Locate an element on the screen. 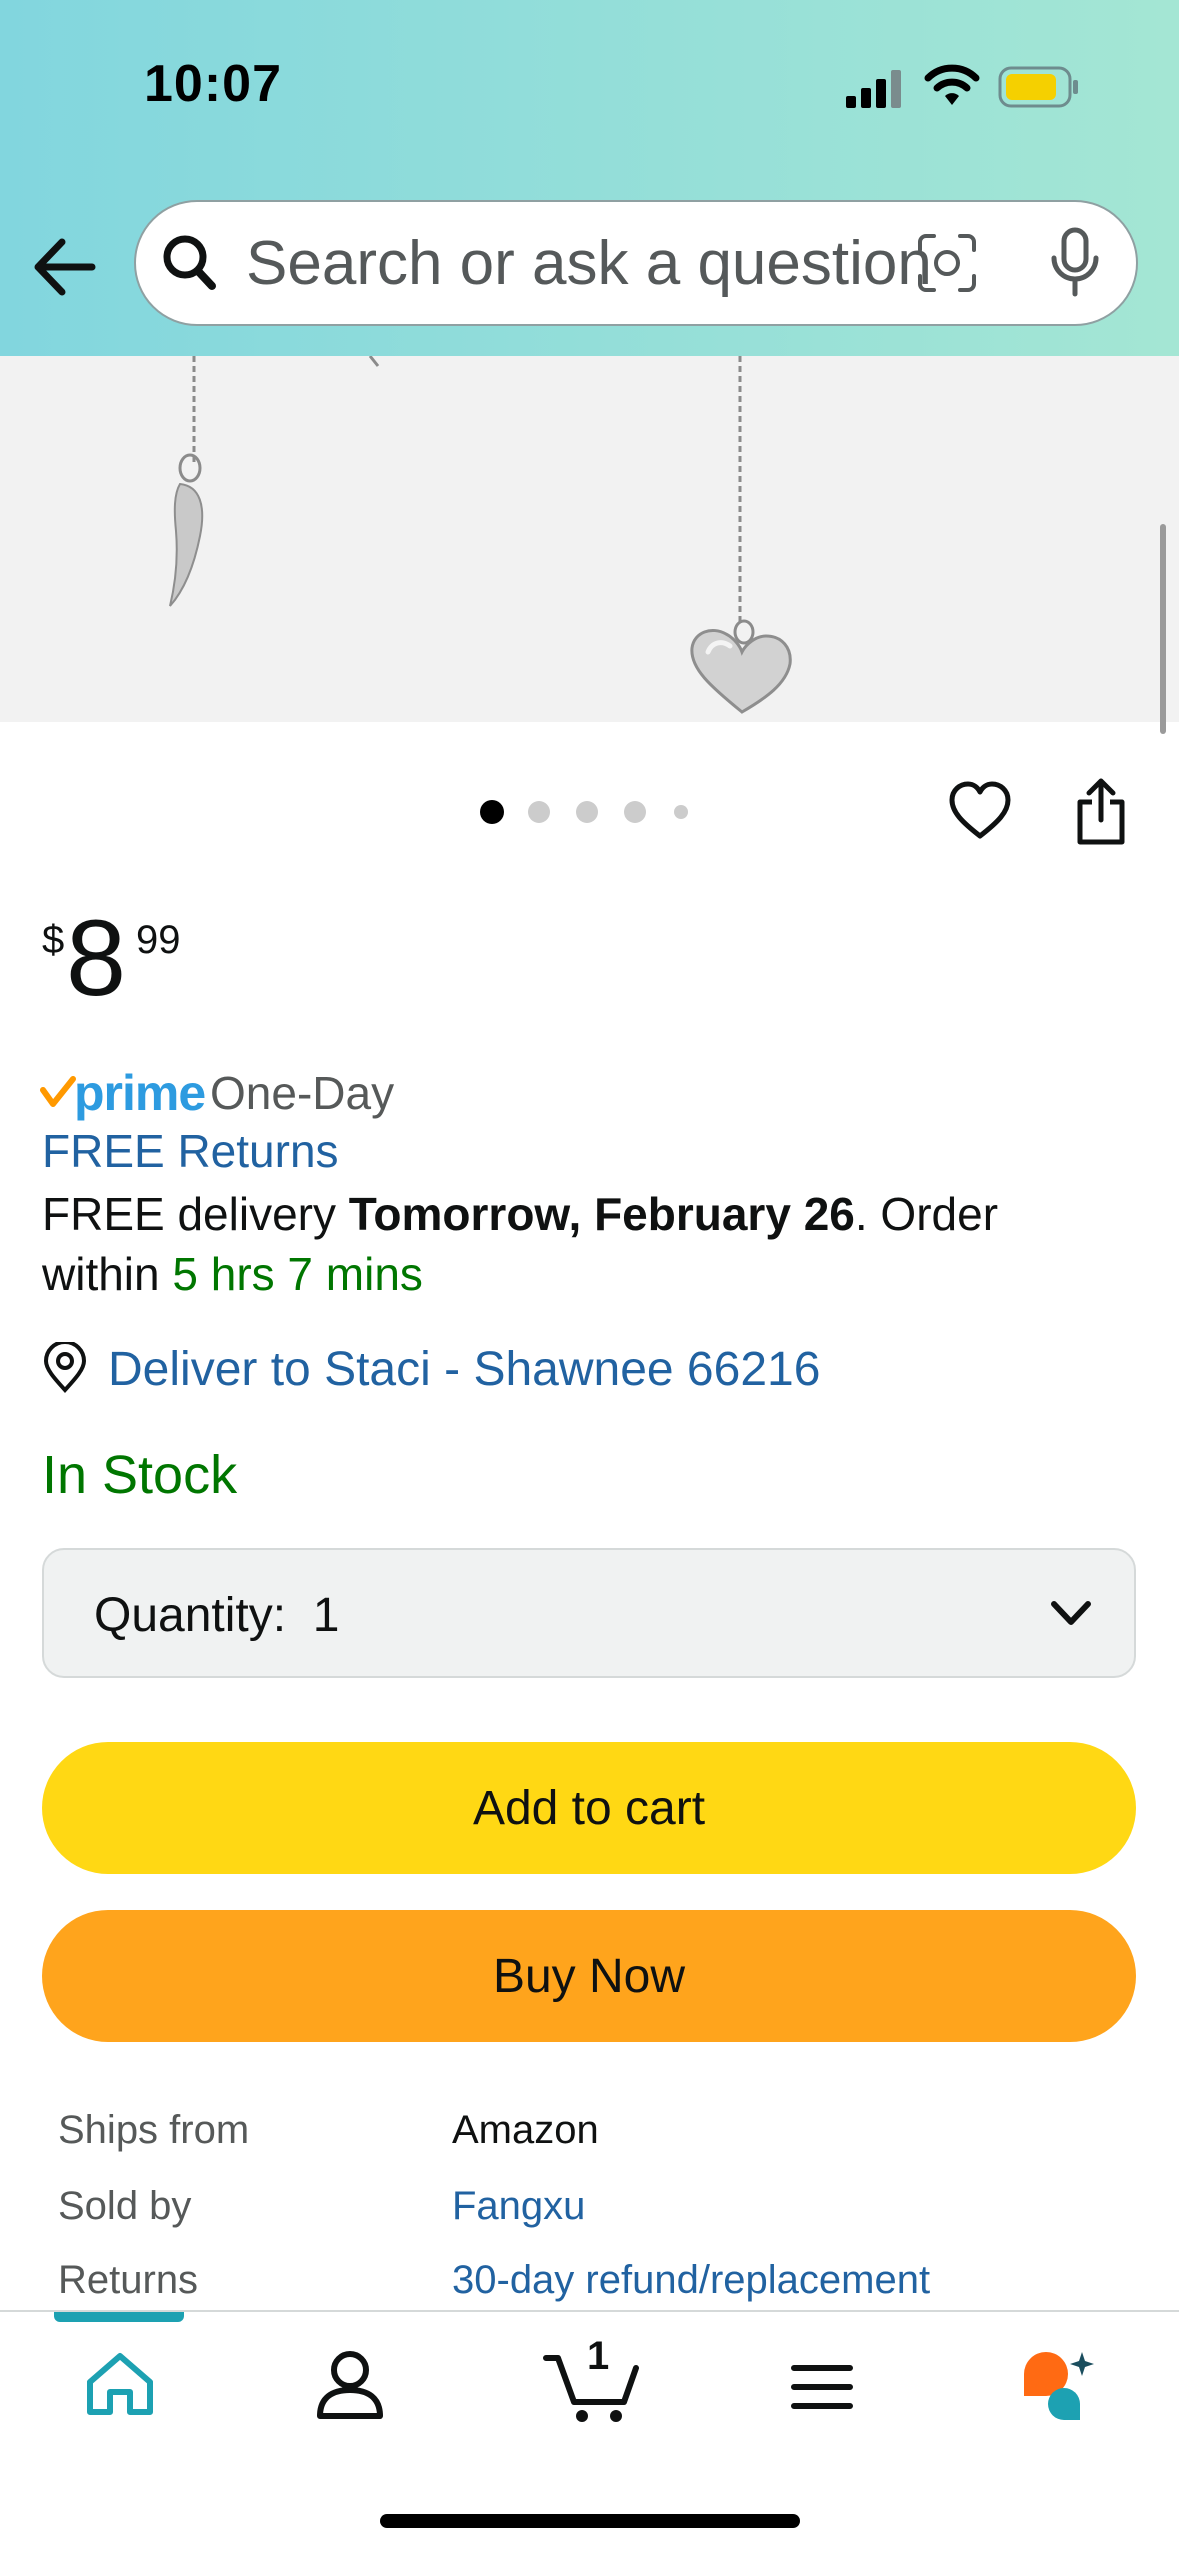 This screenshot has width=1179, height=2556. back-arrow-icon is located at coordinates (68, 267).